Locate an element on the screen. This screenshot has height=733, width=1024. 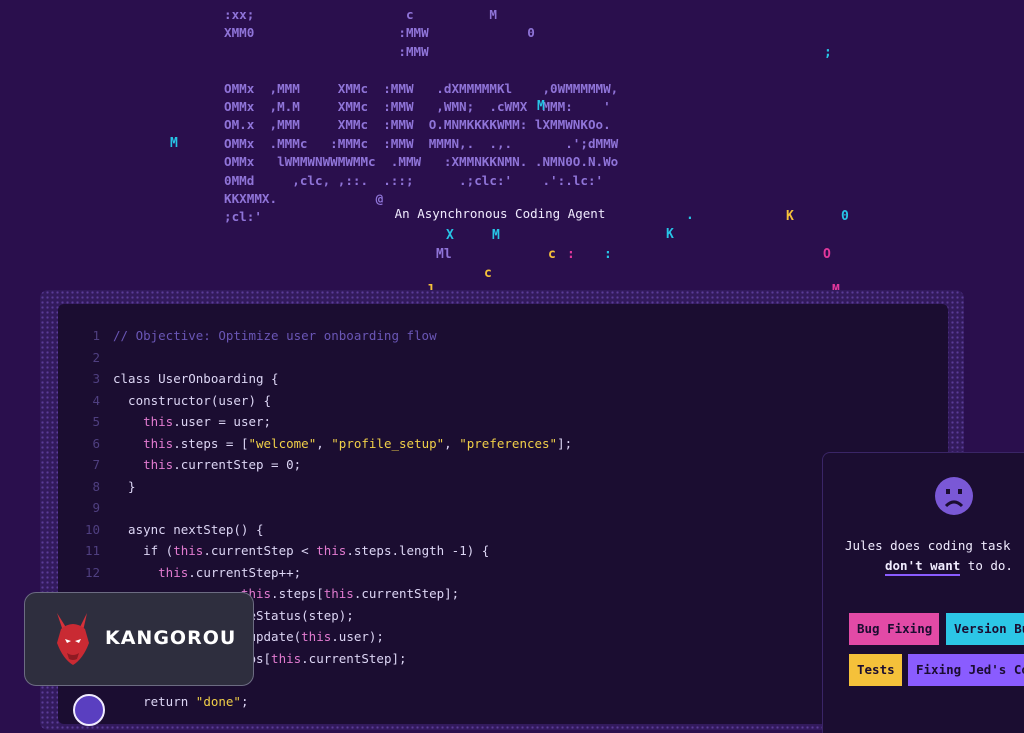
feedback-emphasis: don't want is located at coordinates (923, 567).